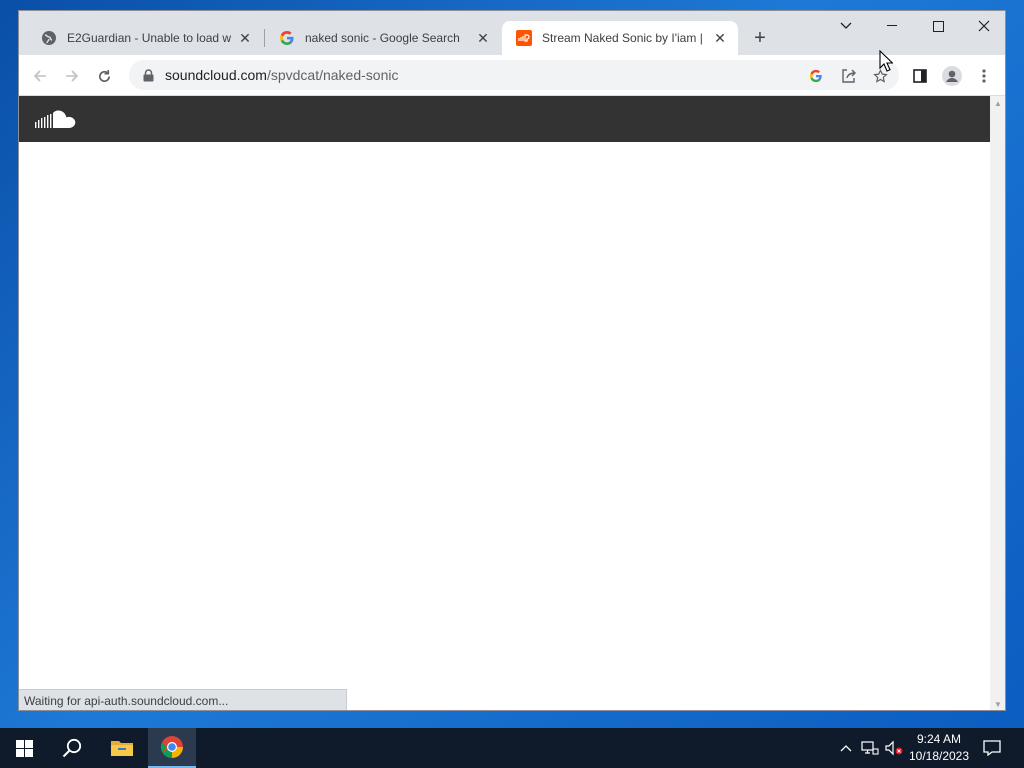  I want to click on soundcloud-header, so click(504, 119).